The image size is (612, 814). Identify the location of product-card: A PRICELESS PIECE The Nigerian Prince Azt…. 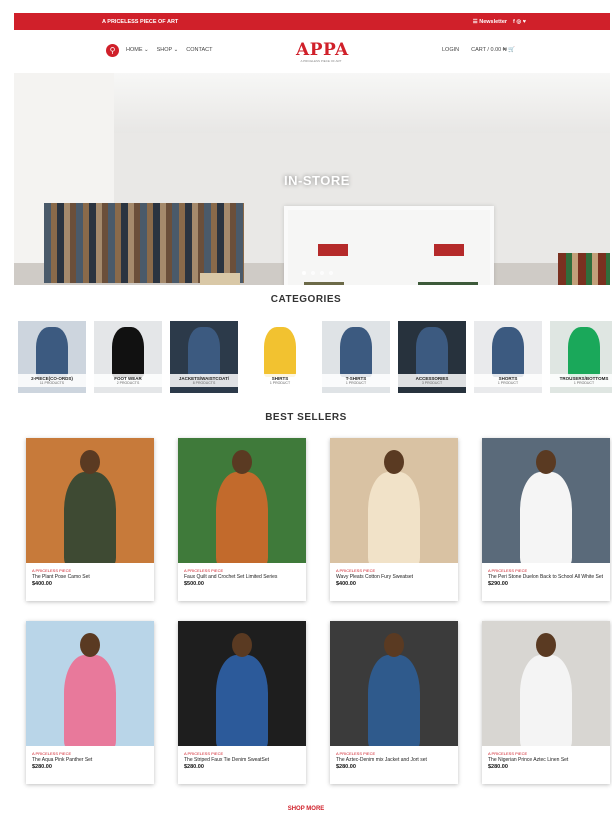
(546, 702).